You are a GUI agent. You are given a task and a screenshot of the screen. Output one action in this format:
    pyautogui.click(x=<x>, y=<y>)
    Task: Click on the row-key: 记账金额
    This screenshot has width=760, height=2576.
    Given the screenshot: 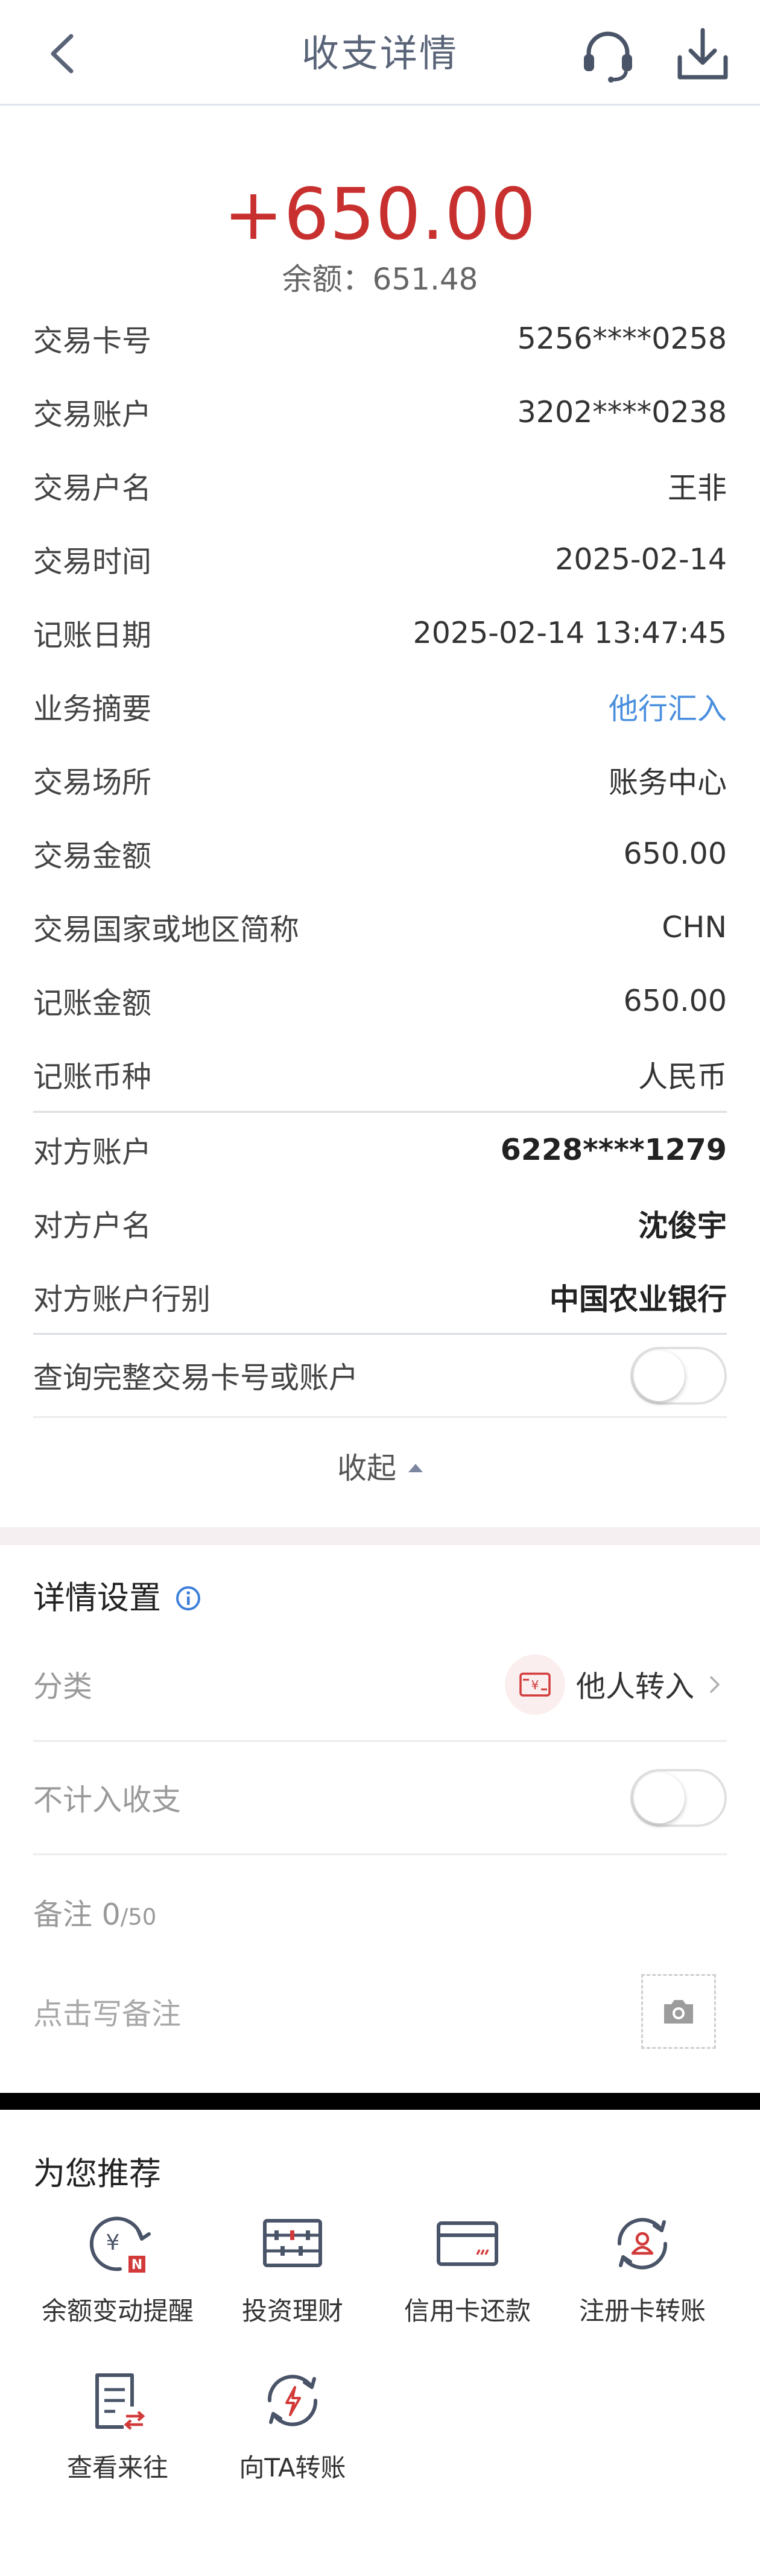 What is the action you would take?
    pyautogui.click(x=92, y=1003)
    